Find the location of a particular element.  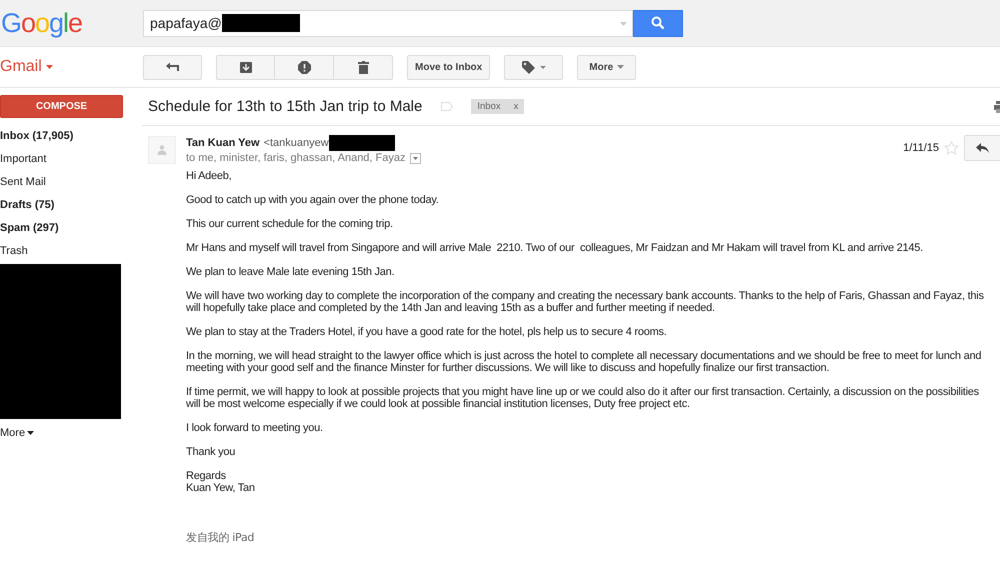

body-text-line: We will have two working day to complete the incorporation of the company and creating the necessary bank accounts. Thanks to the help of Faris, Ghassan and Fayaz, this is located at coordinates (585, 296).